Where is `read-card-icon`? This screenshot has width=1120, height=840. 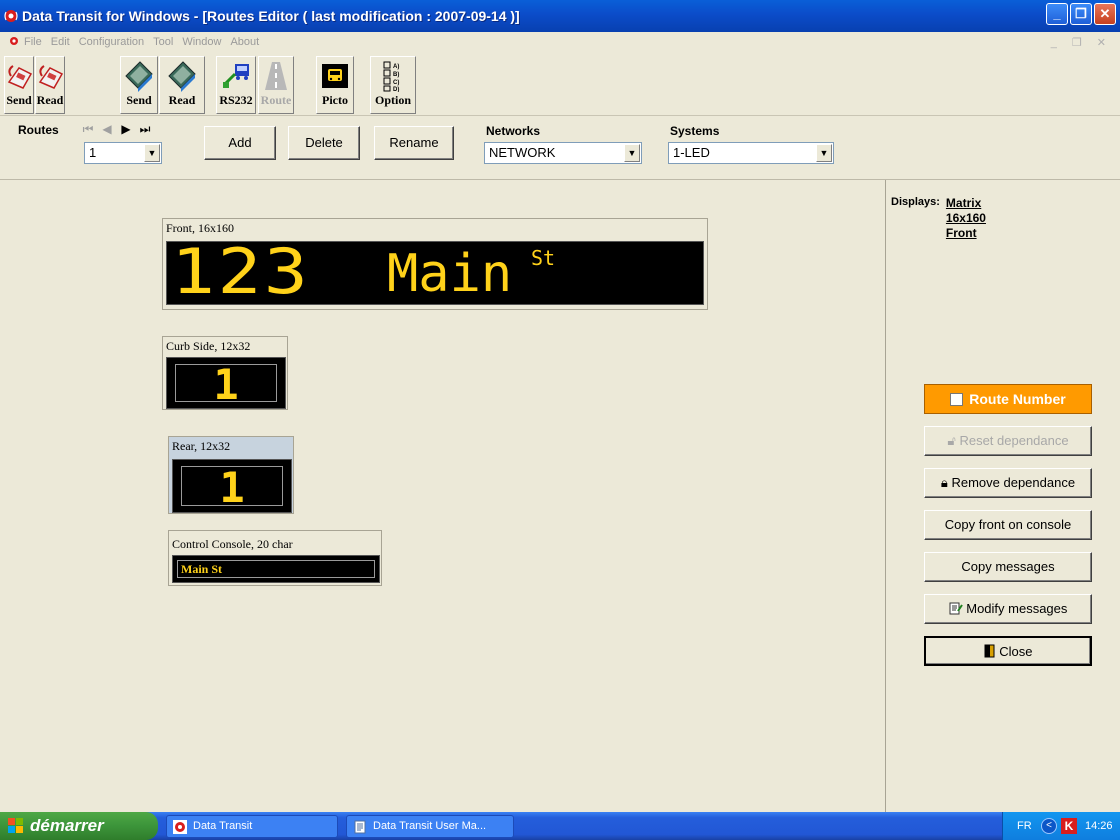 read-card-icon is located at coordinates (182, 76).